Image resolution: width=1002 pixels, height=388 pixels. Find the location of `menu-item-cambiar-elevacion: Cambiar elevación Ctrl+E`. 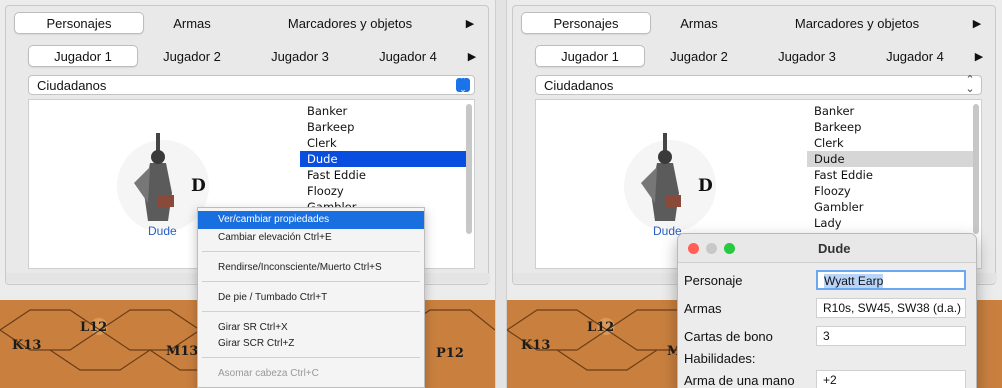

menu-item-cambiar-elevacion: Cambiar elevación Ctrl+E is located at coordinates (311, 238).